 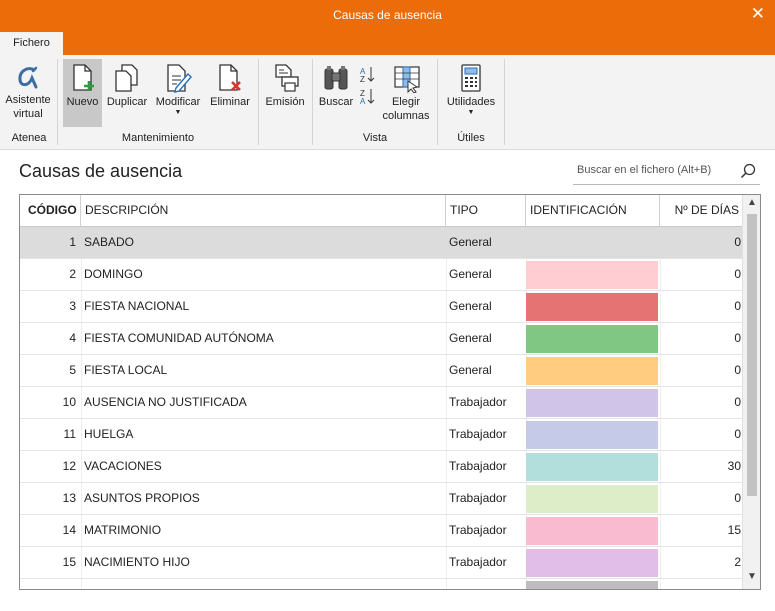 I want to click on cell-descripcion: DOMINGO, so click(x=113, y=274).